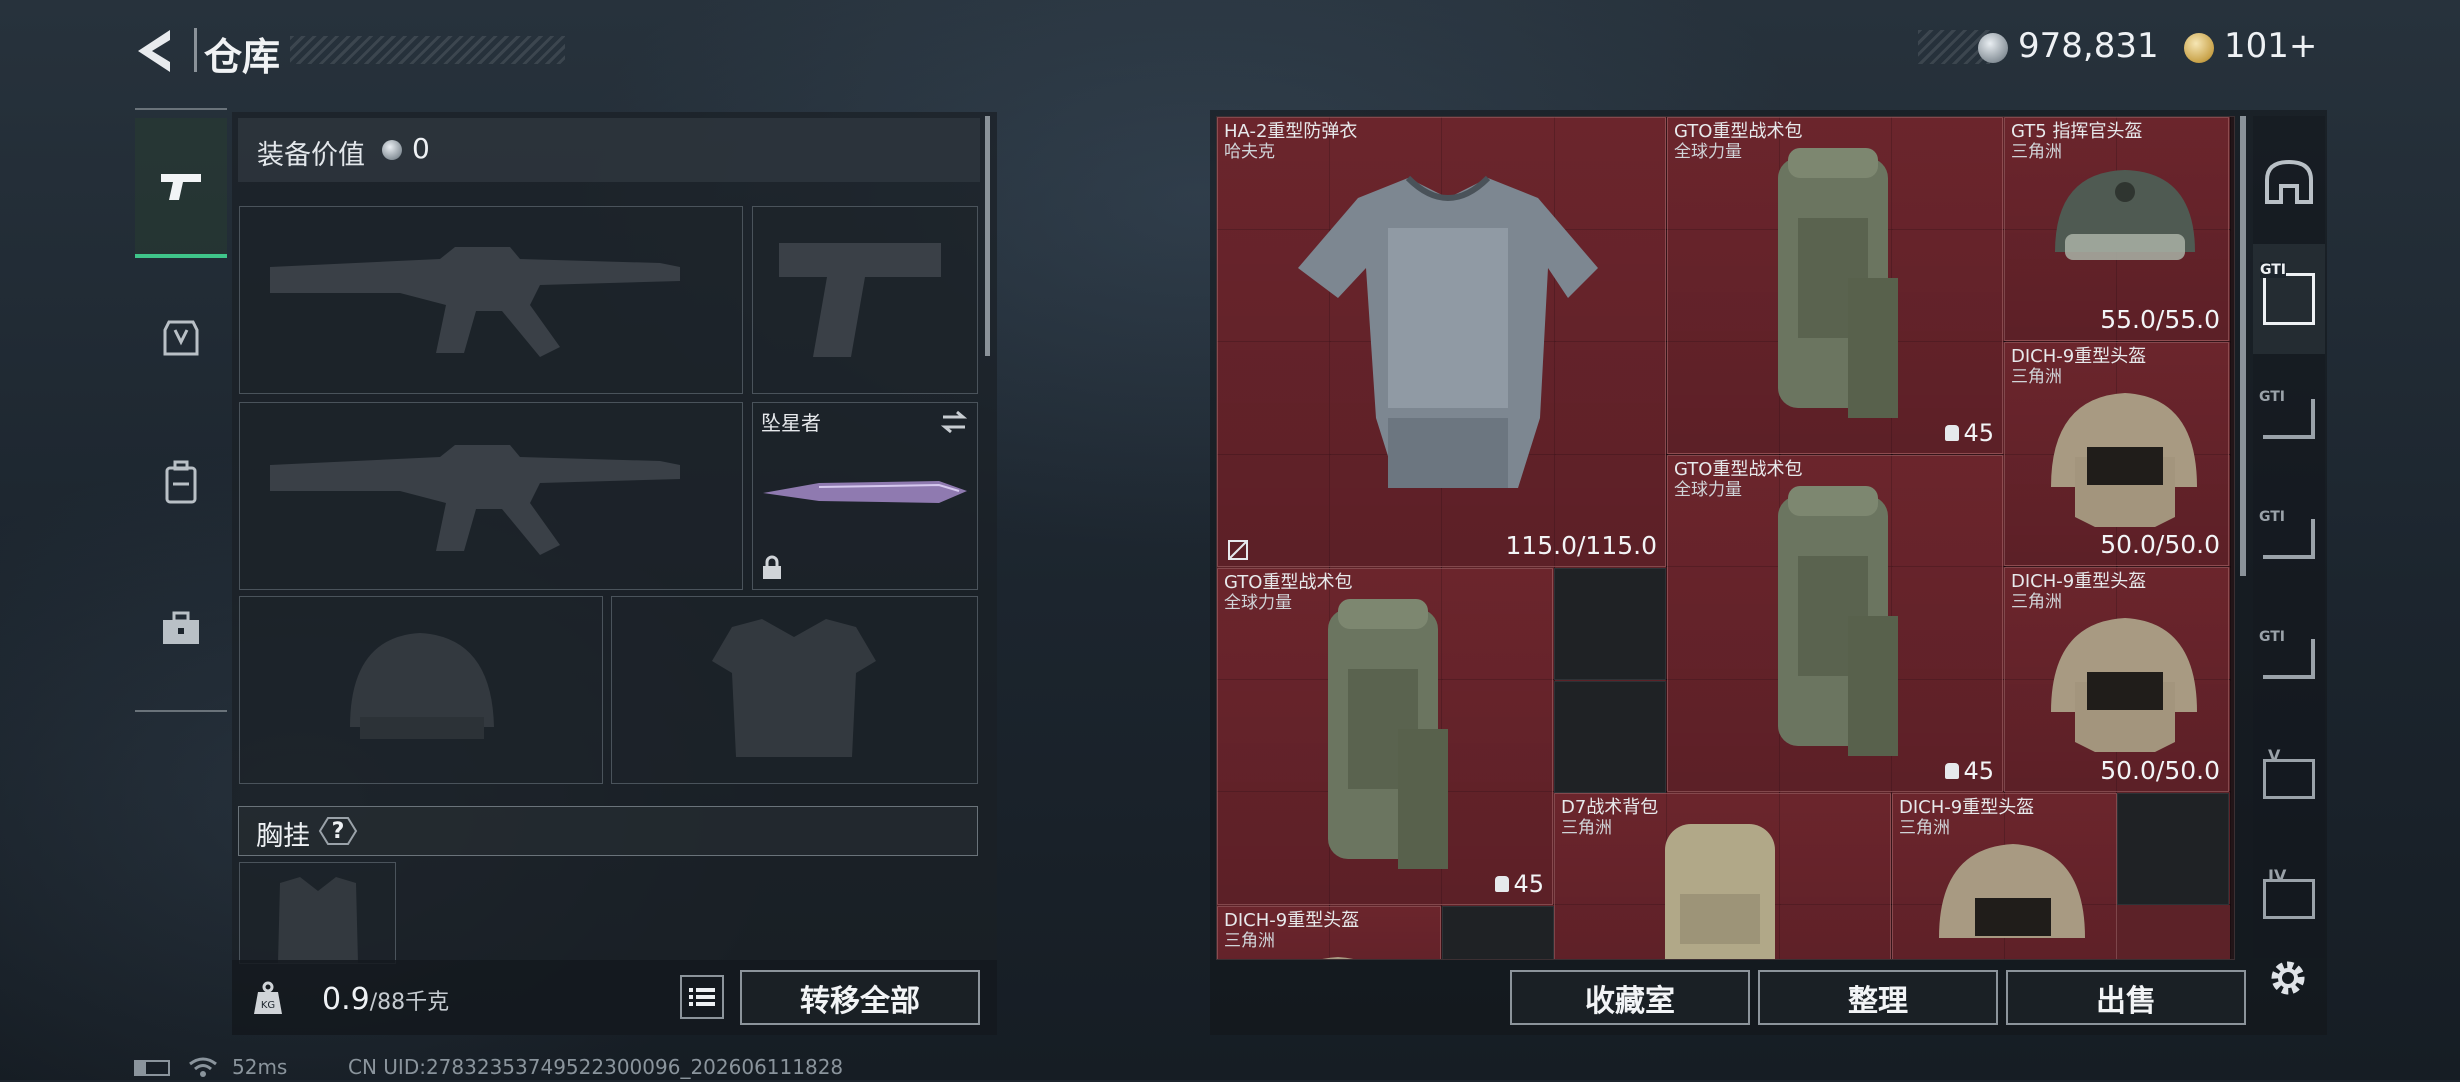  What do you see at coordinates (2160, 319) in the screenshot?
I see `item-durability: 55.0/55.0` at bounding box center [2160, 319].